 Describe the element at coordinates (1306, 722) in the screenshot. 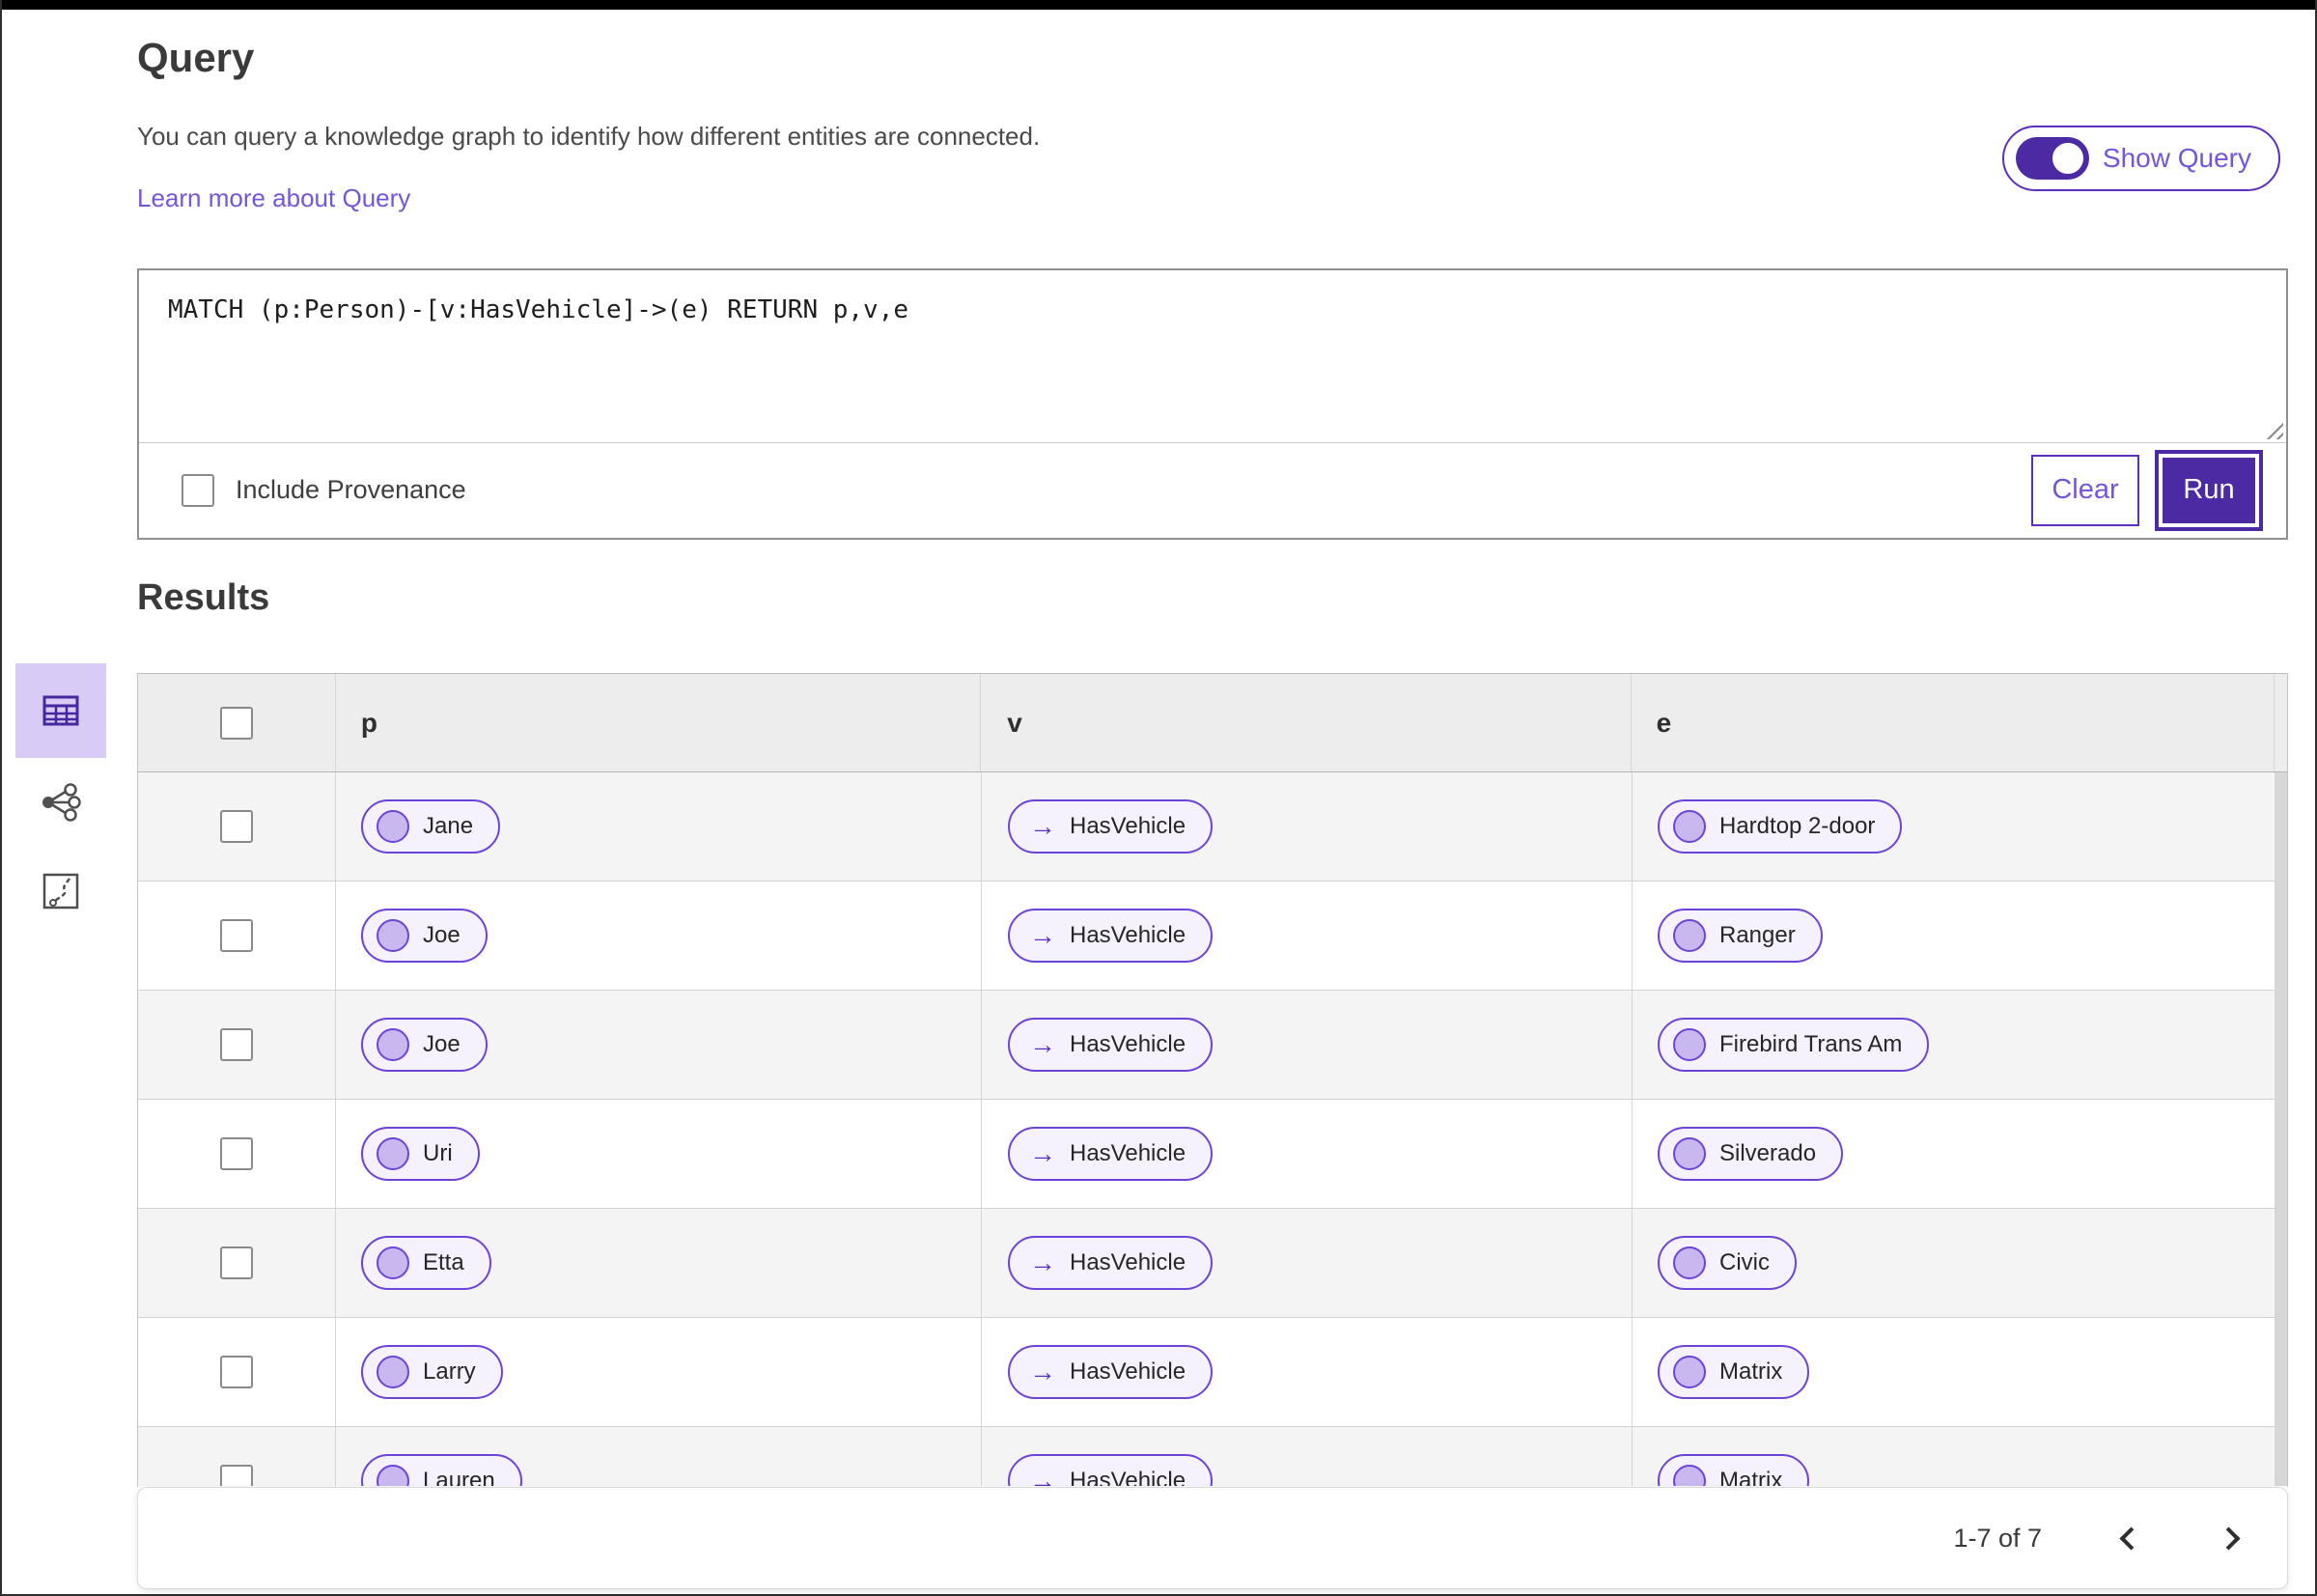

I see `column-header-v: v` at that location.